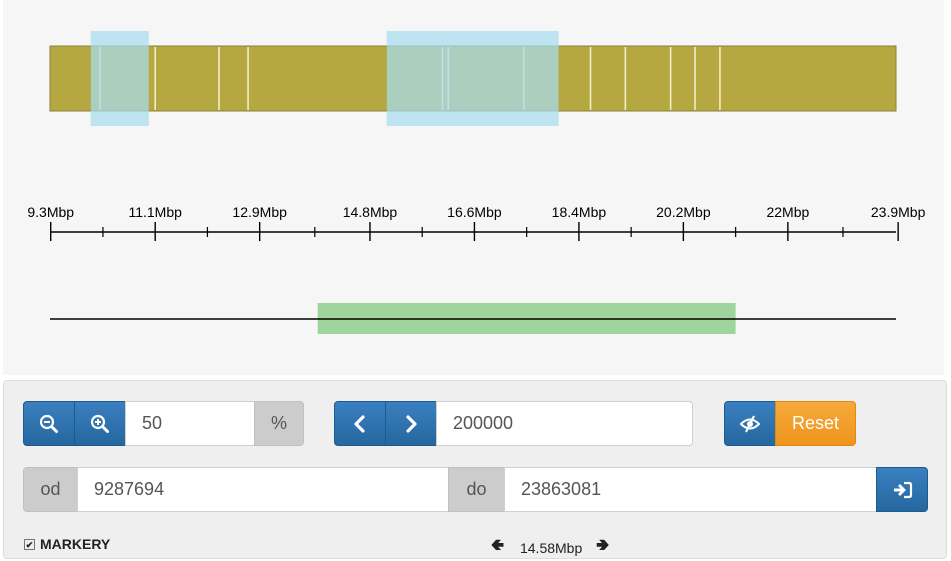  Describe the element at coordinates (279, 423) in the screenshot. I see `zoom-unit-addon: %` at that location.